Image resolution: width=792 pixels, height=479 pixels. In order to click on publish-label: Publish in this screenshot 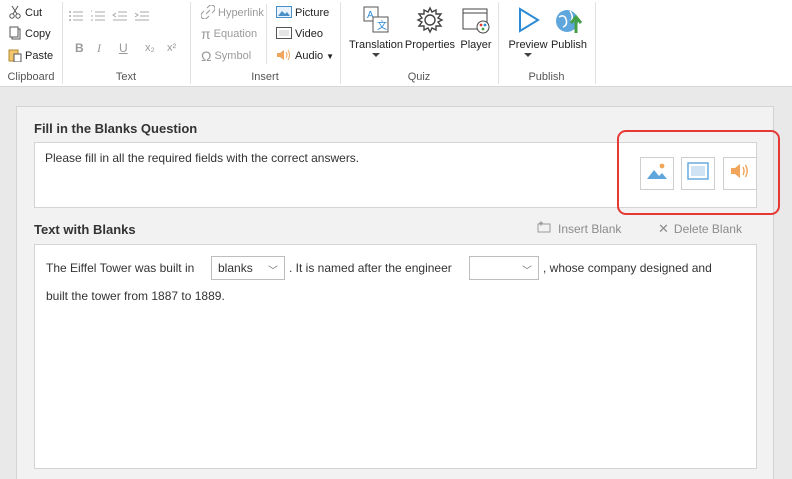, I will do `click(569, 45)`.